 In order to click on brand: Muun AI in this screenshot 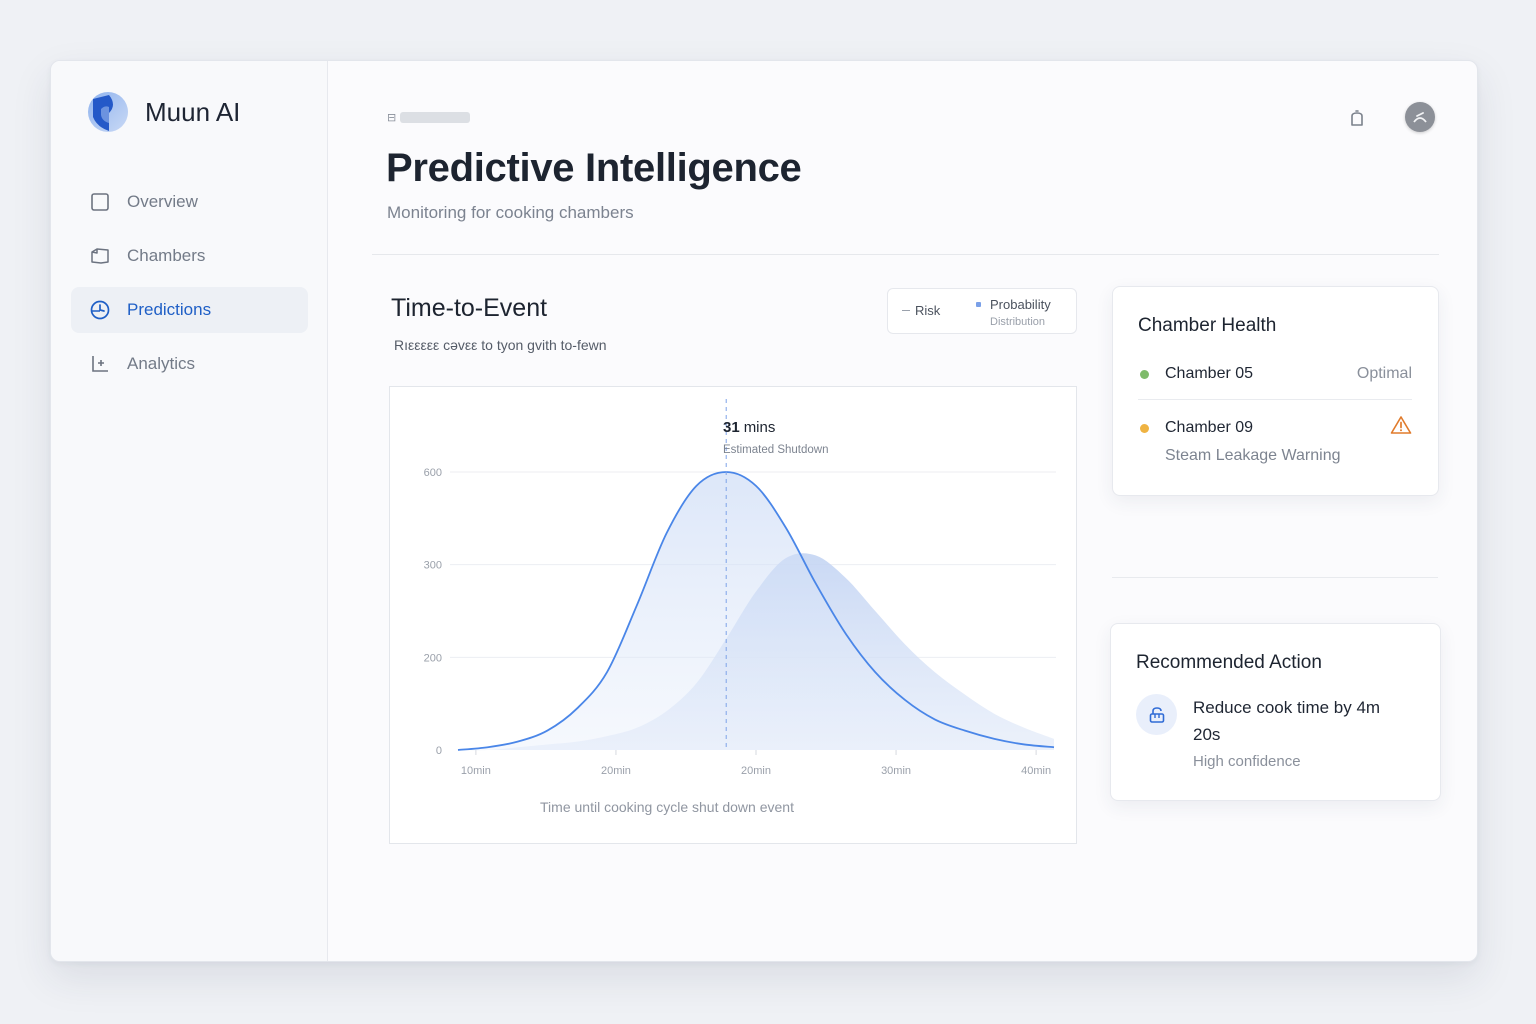, I will do `click(163, 112)`.